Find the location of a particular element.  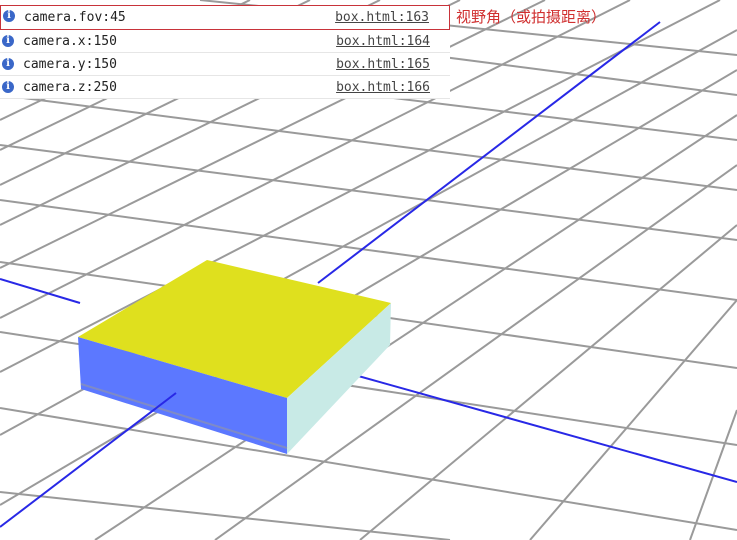

annotation-label: 视野角（或拍摄距离） is located at coordinates (531, 17).